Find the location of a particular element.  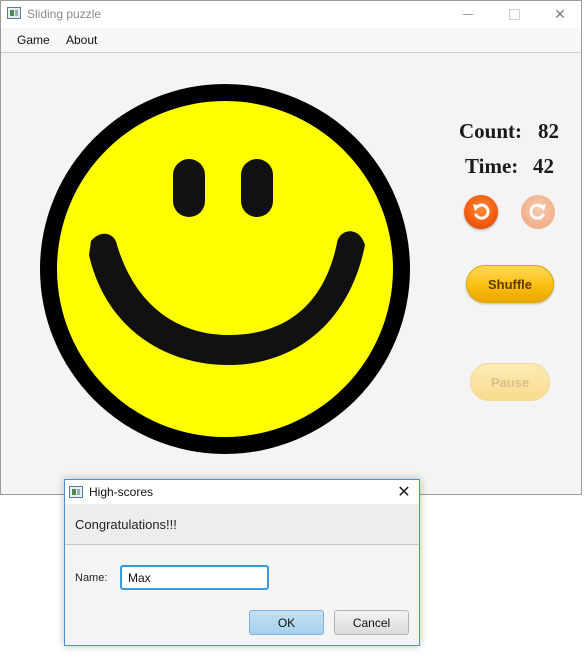

menu-about: About is located at coordinates (81, 40).